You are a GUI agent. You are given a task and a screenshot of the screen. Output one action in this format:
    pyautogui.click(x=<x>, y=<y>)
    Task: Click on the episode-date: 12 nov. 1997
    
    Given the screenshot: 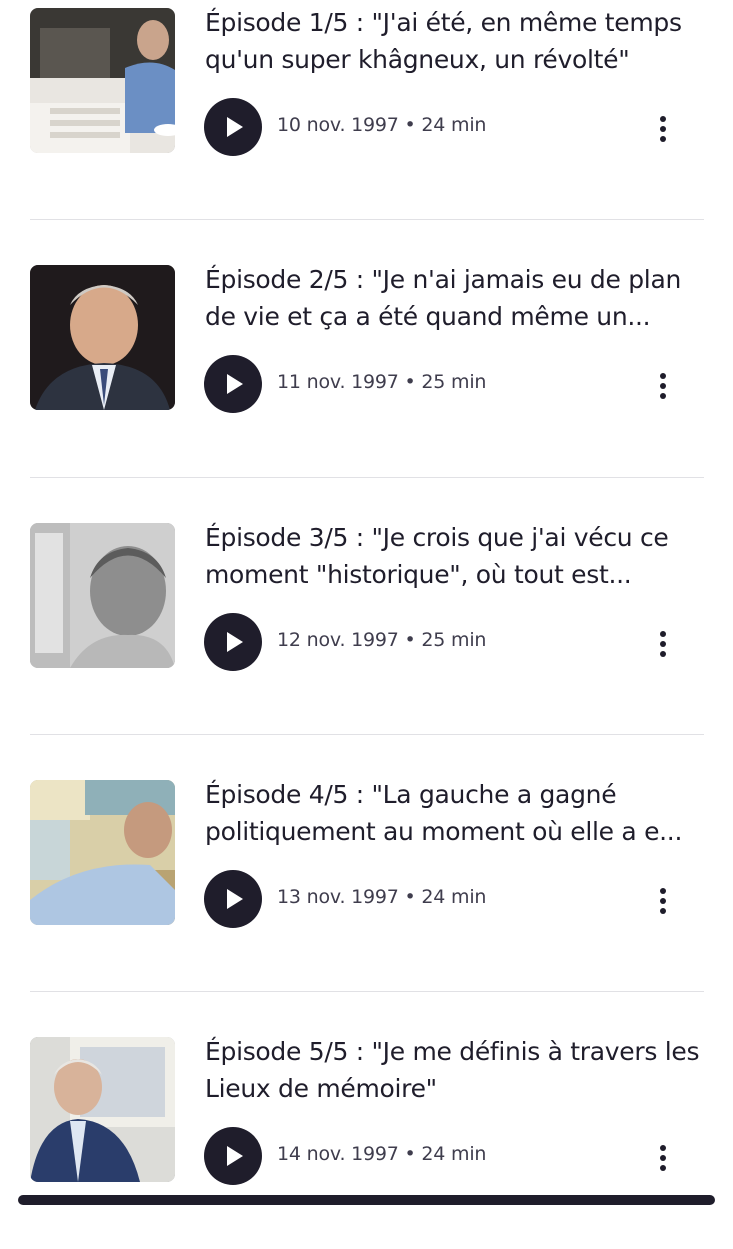 What is the action you would take?
    pyautogui.click(x=338, y=640)
    